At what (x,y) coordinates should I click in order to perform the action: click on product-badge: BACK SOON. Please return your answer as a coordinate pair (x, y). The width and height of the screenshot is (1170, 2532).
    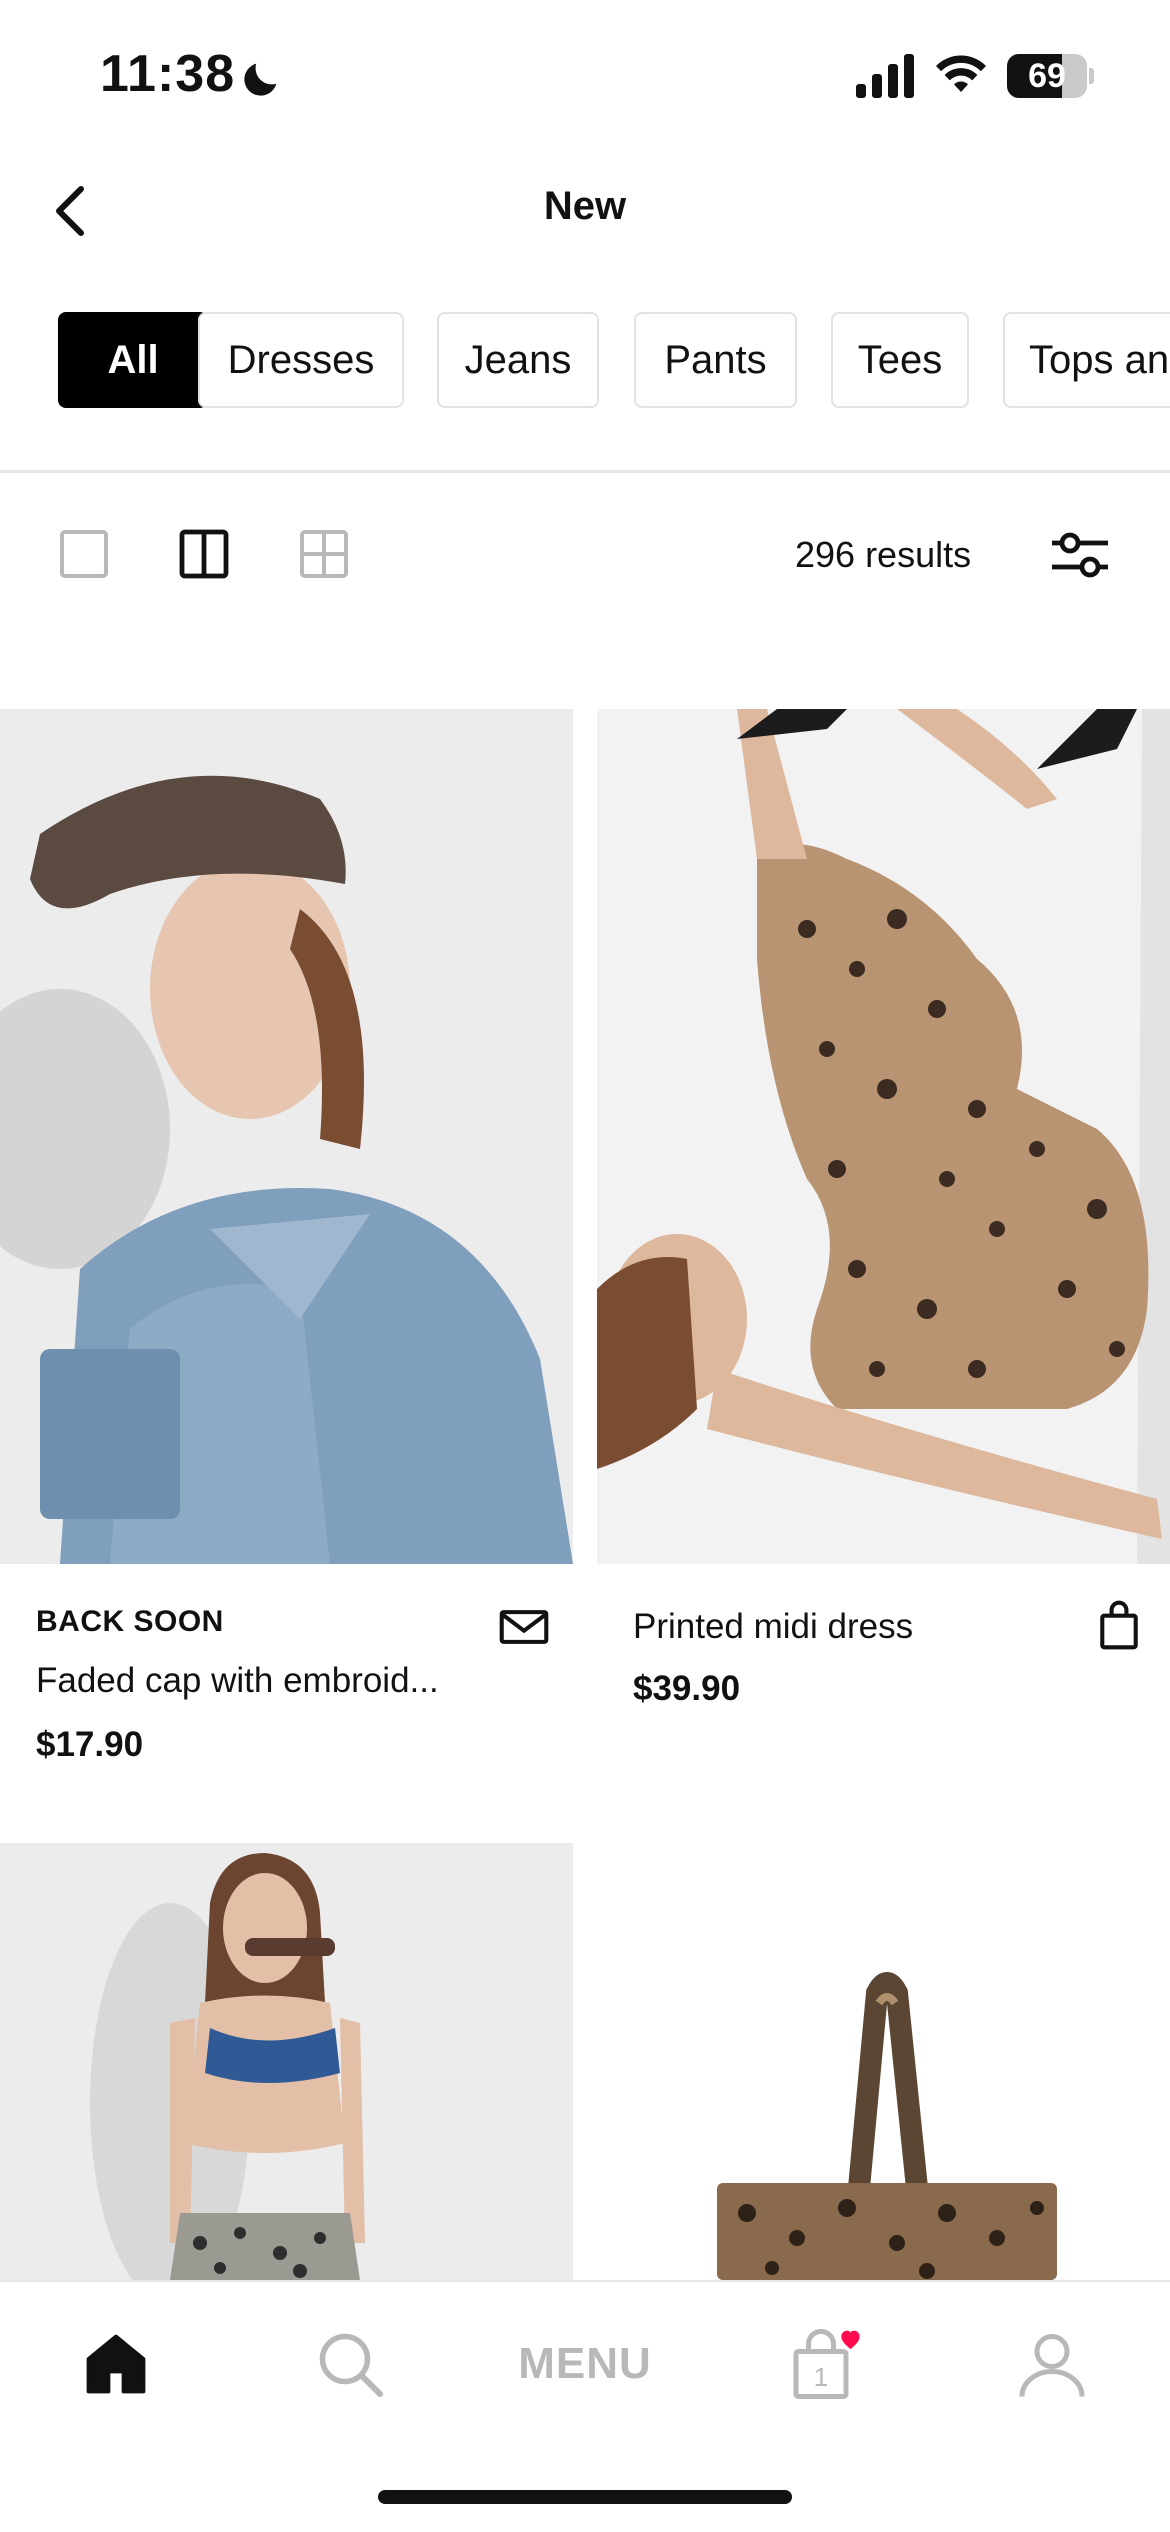
    Looking at the image, I should click on (130, 1621).